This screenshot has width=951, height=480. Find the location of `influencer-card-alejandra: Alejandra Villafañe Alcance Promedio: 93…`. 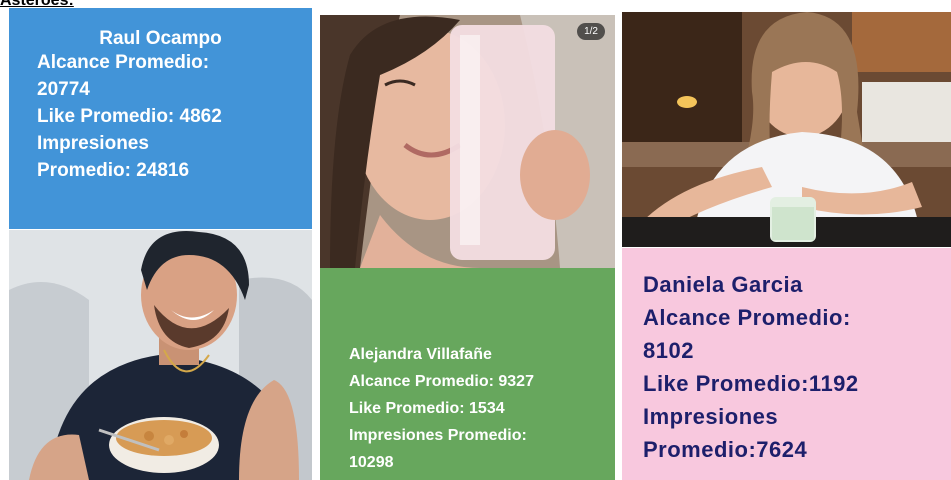

influencer-card-alejandra: Alejandra Villafañe Alcance Promedio: 93… is located at coordinates (467, 374).